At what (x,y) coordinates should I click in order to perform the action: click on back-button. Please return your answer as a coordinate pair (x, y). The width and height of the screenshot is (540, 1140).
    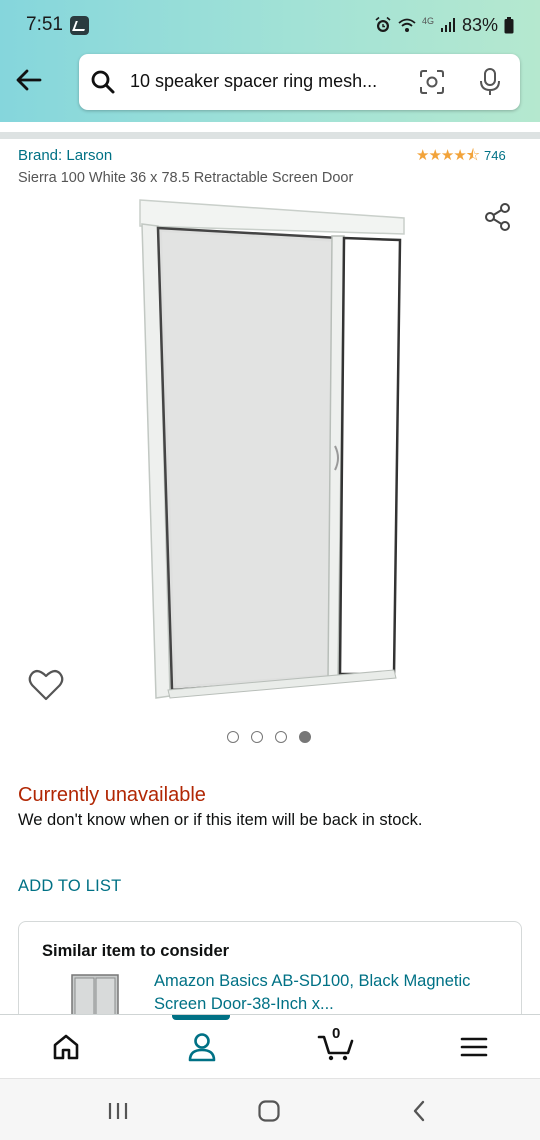
    Looking at the image, I should click on (30, 80).